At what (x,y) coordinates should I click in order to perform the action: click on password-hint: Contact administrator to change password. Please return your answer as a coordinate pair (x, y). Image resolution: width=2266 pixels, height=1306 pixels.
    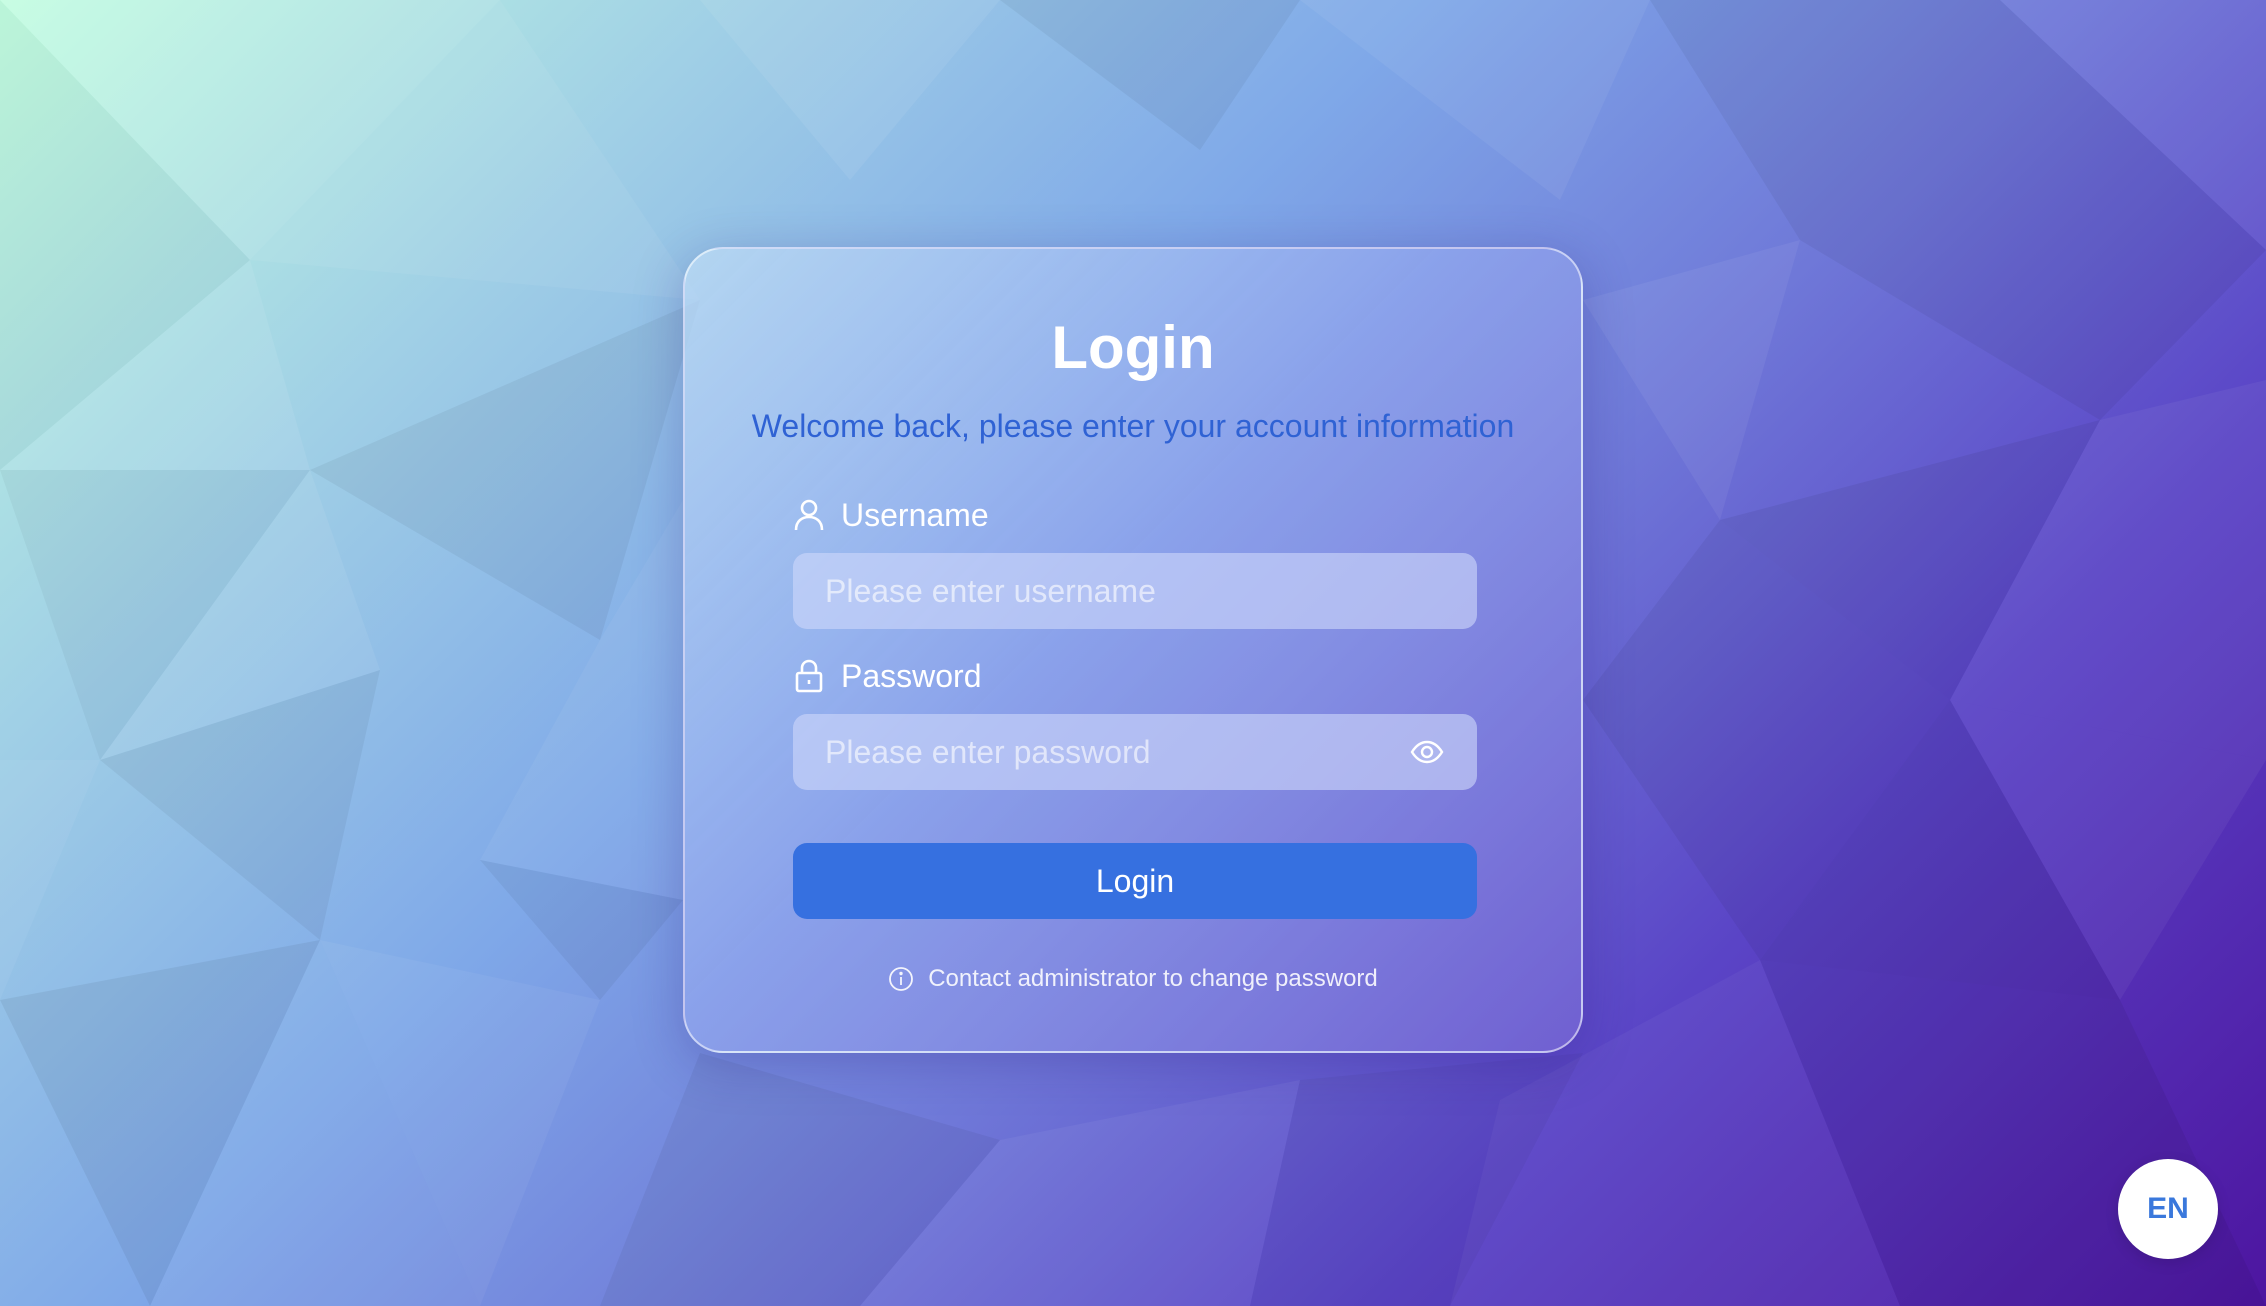
    Looking at the image, I should click on (1133, 979).